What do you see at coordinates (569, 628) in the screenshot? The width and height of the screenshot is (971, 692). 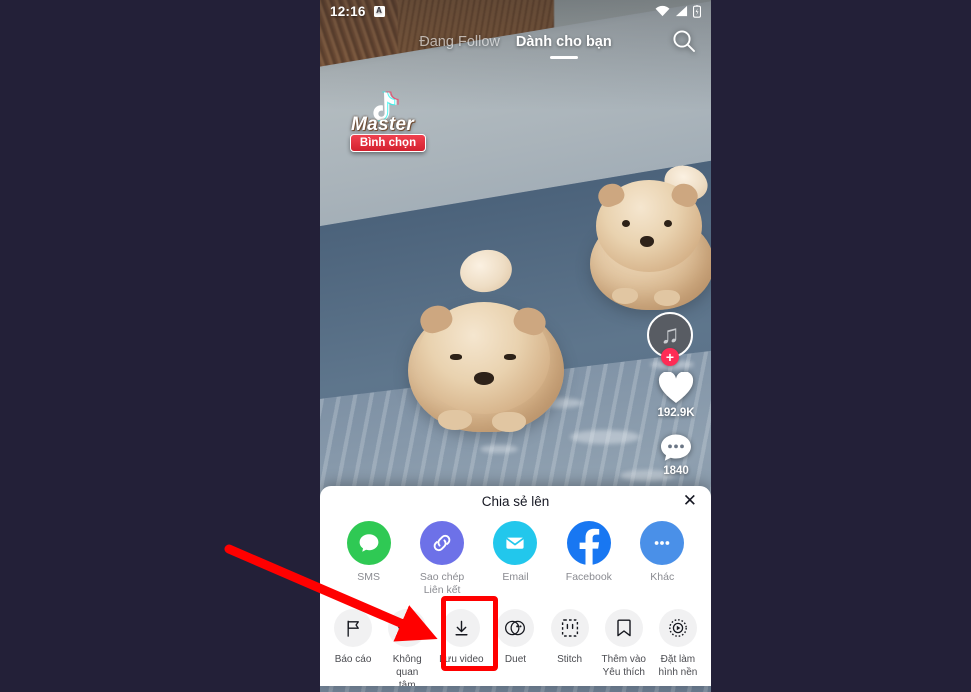 I see `stitch-icon` at bounding box center [569, 628].